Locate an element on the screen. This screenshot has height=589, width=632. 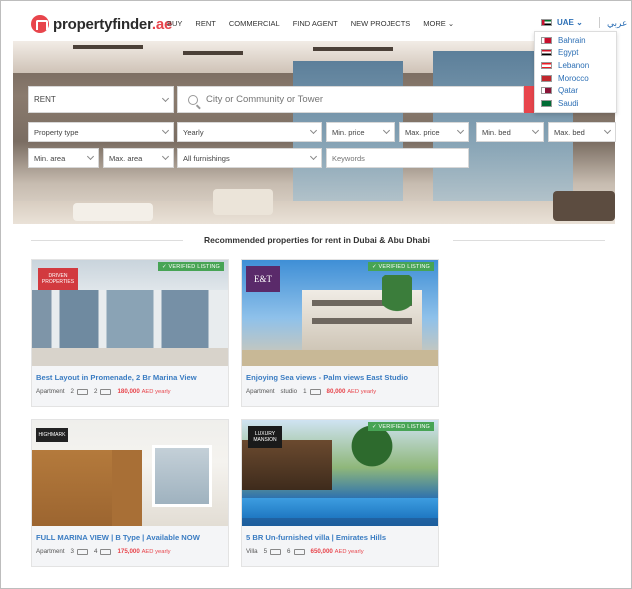
period-select: Yearly is located at coordinates (249, 132).